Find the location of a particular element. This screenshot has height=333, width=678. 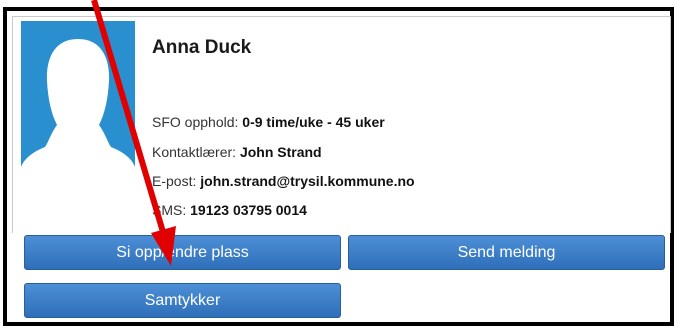

email-label: E-post: is located at coordinates (174, 181).